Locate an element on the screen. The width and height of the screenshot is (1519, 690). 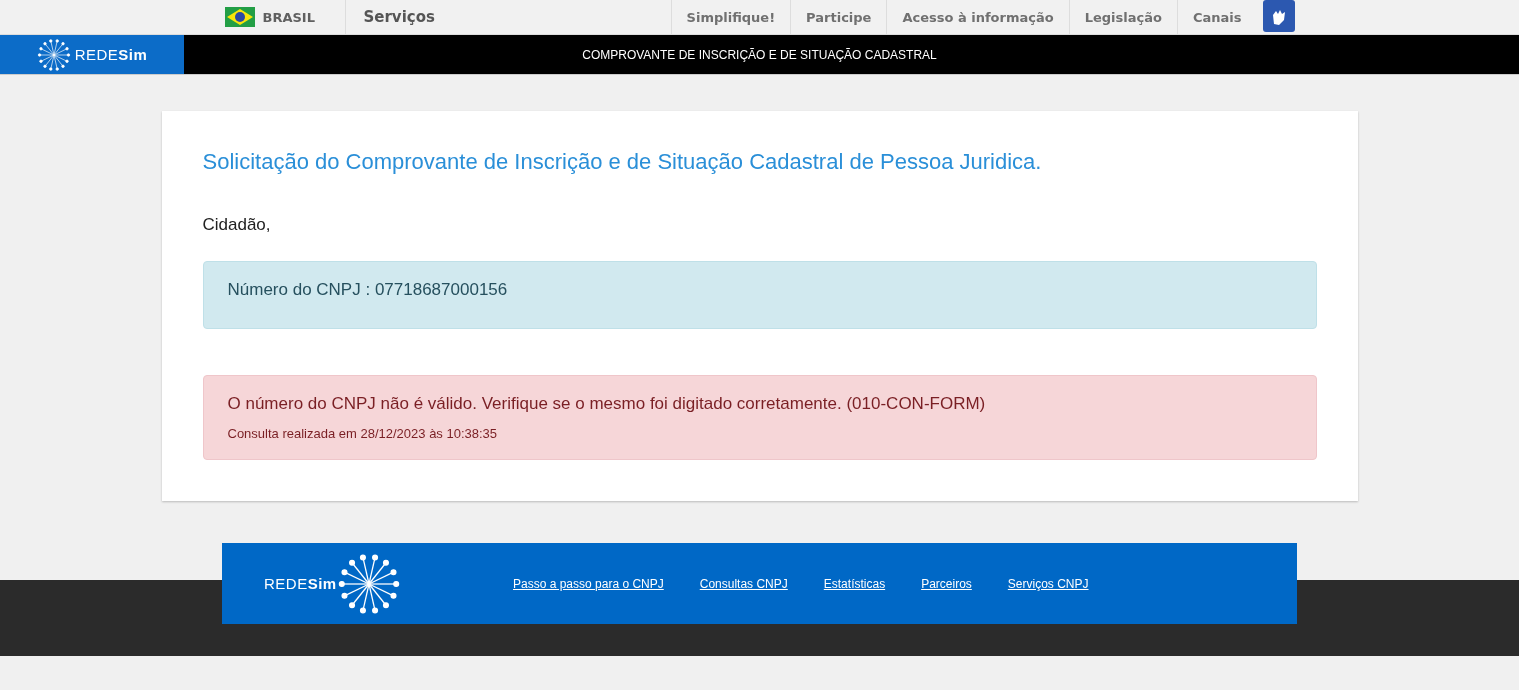
alert-message: Número do CNPJ : 07718687000156 is located at coordinates (368, 290).